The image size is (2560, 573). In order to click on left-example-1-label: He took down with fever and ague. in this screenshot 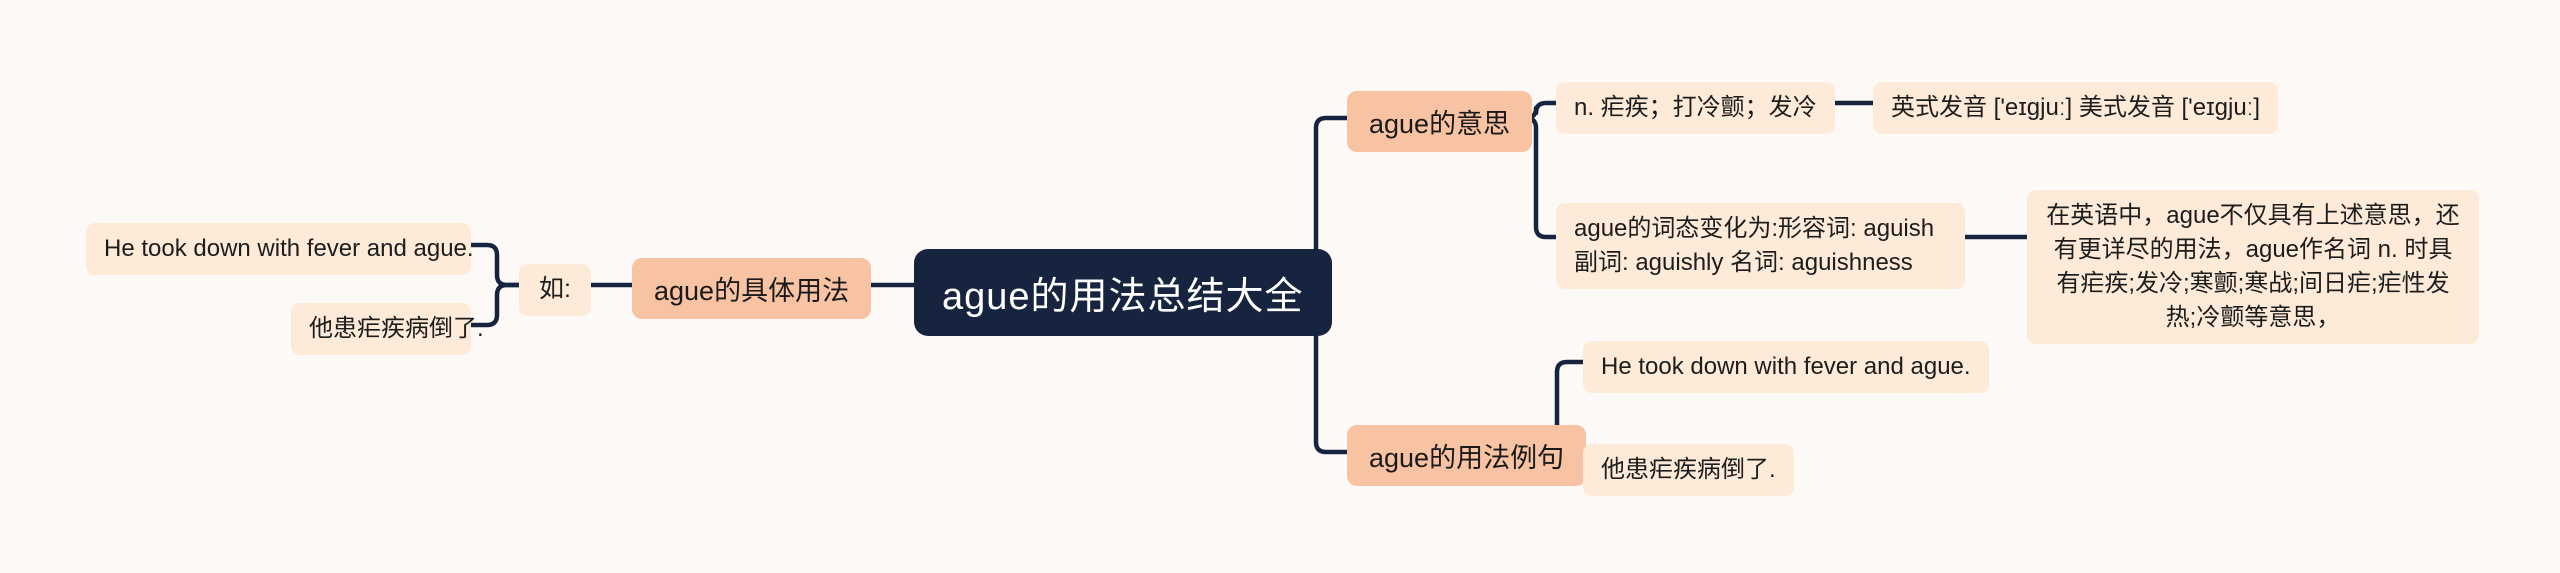, I will do `click(289, 248)`.